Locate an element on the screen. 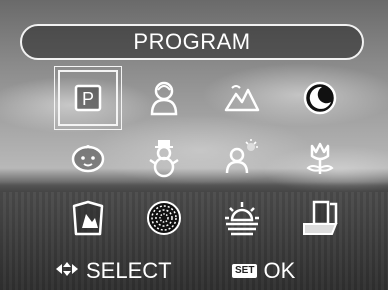 The width and height of the screenshot is (388, 290). portrait-icon is located at coordinates (164, 98).